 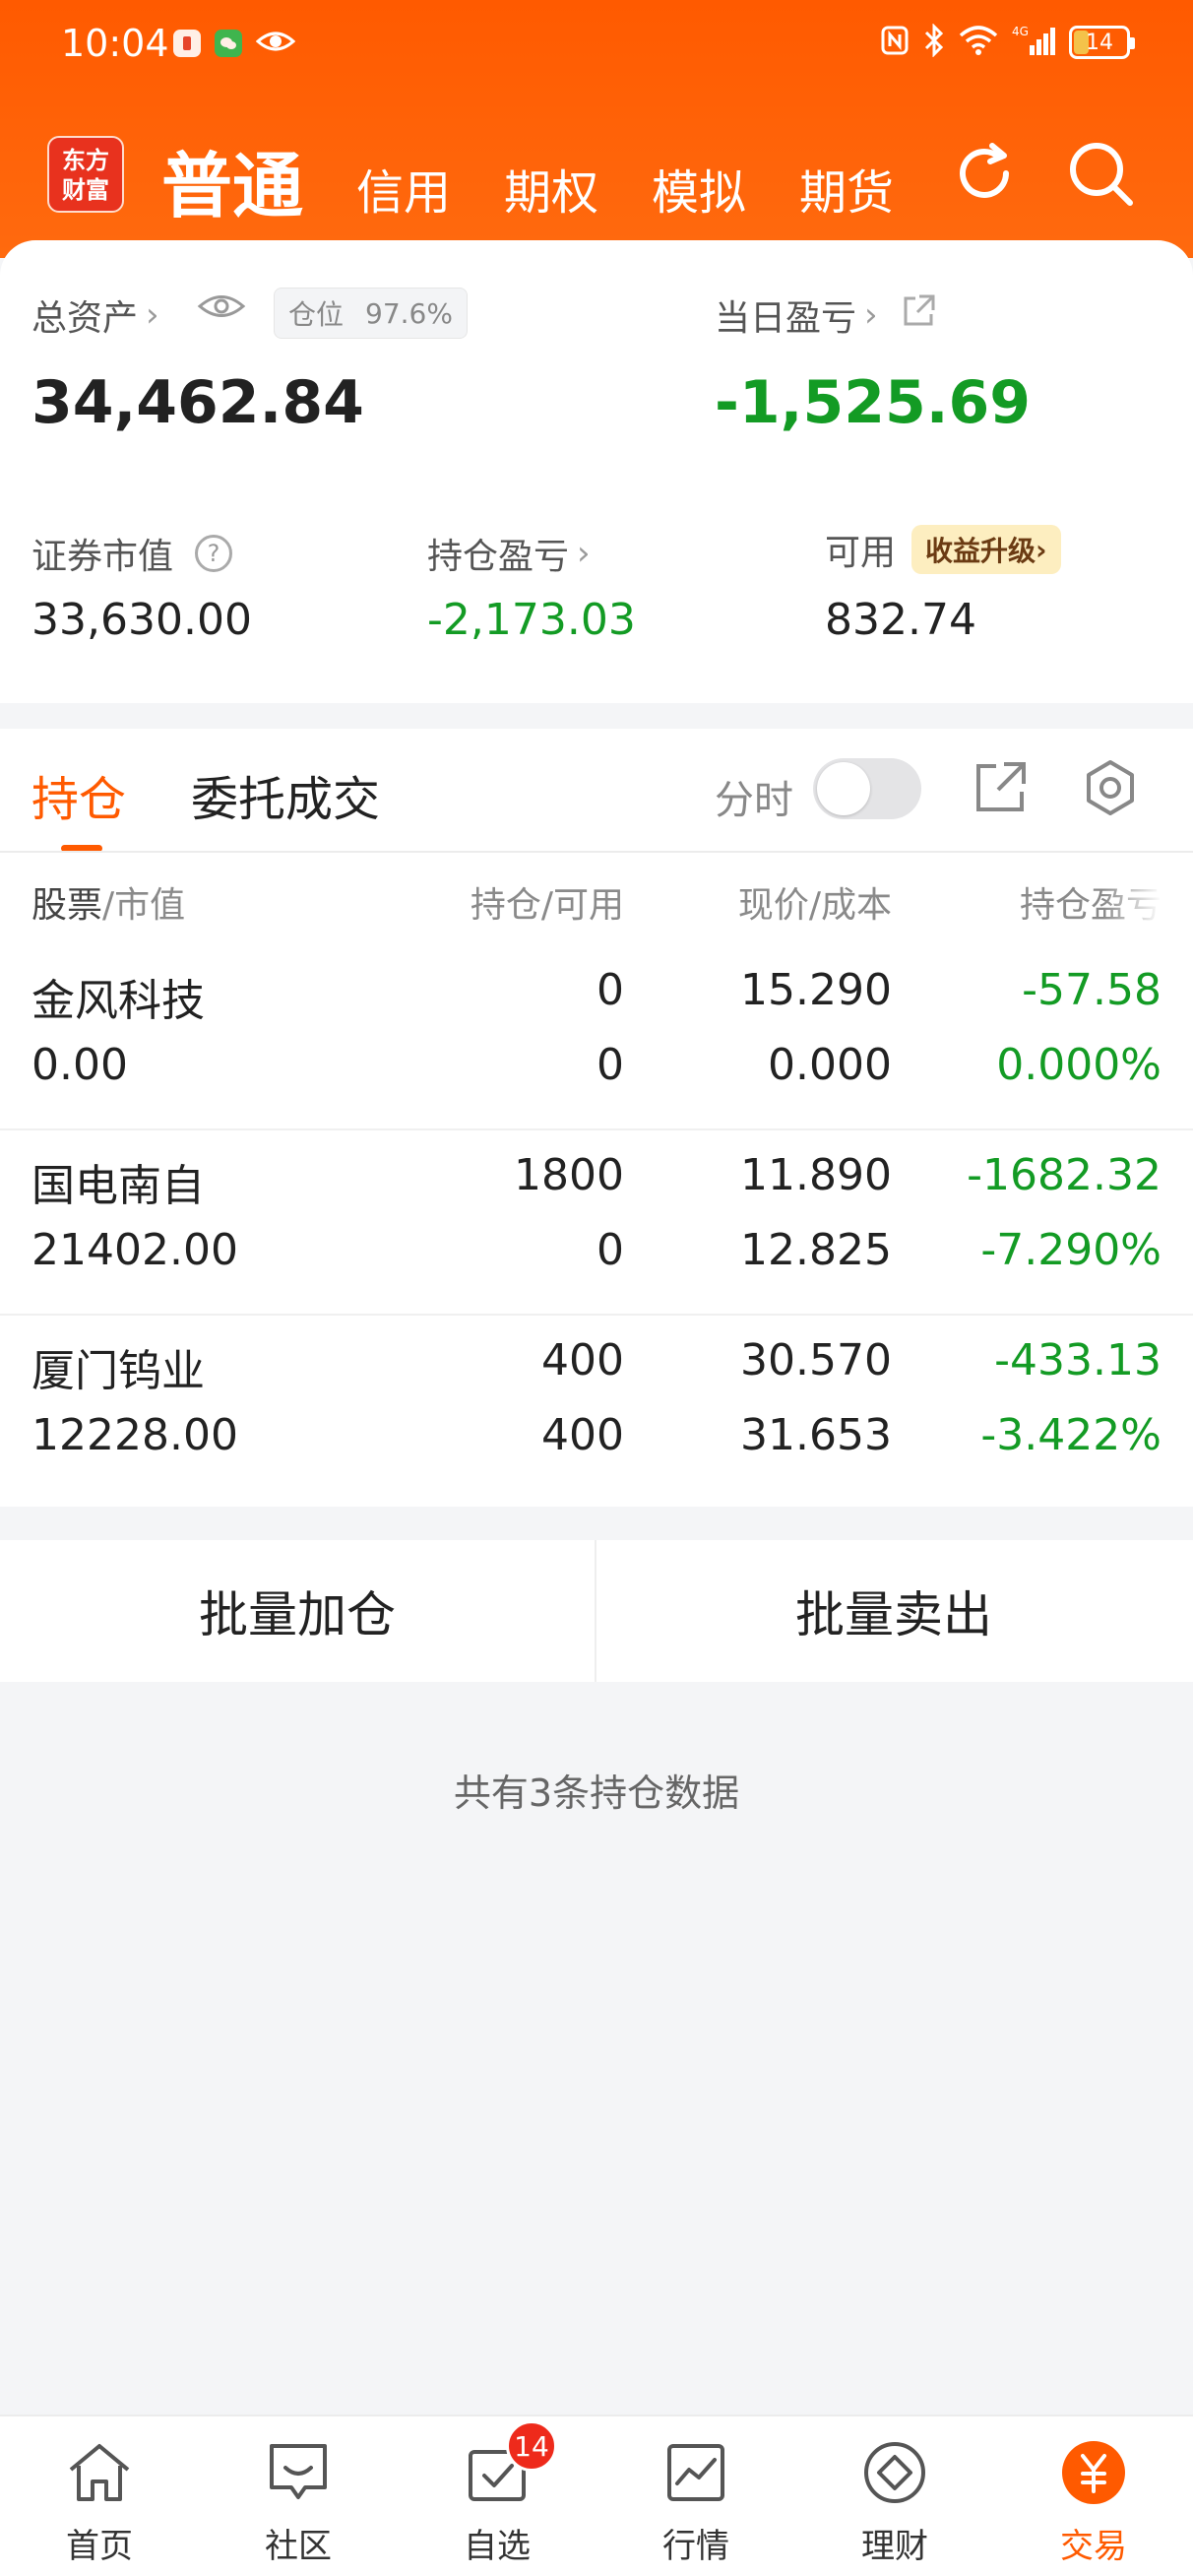 I want to click on holding-pnl-label: 持仓盈亏 ›, so click(x=509, y=553).